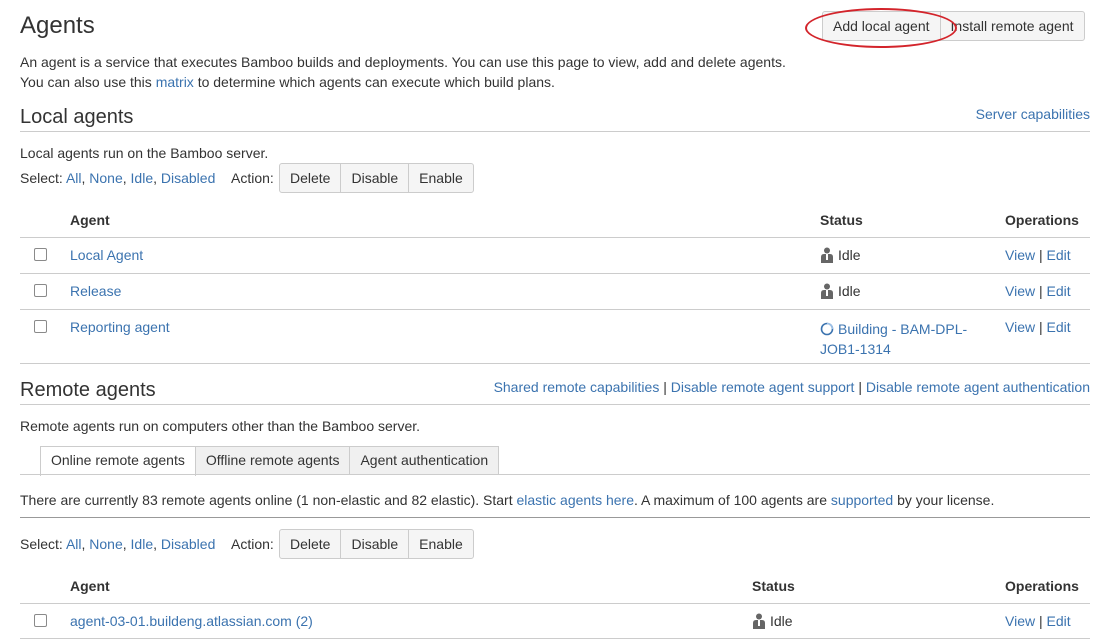 The width and height of the screenshot is (1110, 641). I want to click on agent-name-link: Local Agent, so click(106, 255).